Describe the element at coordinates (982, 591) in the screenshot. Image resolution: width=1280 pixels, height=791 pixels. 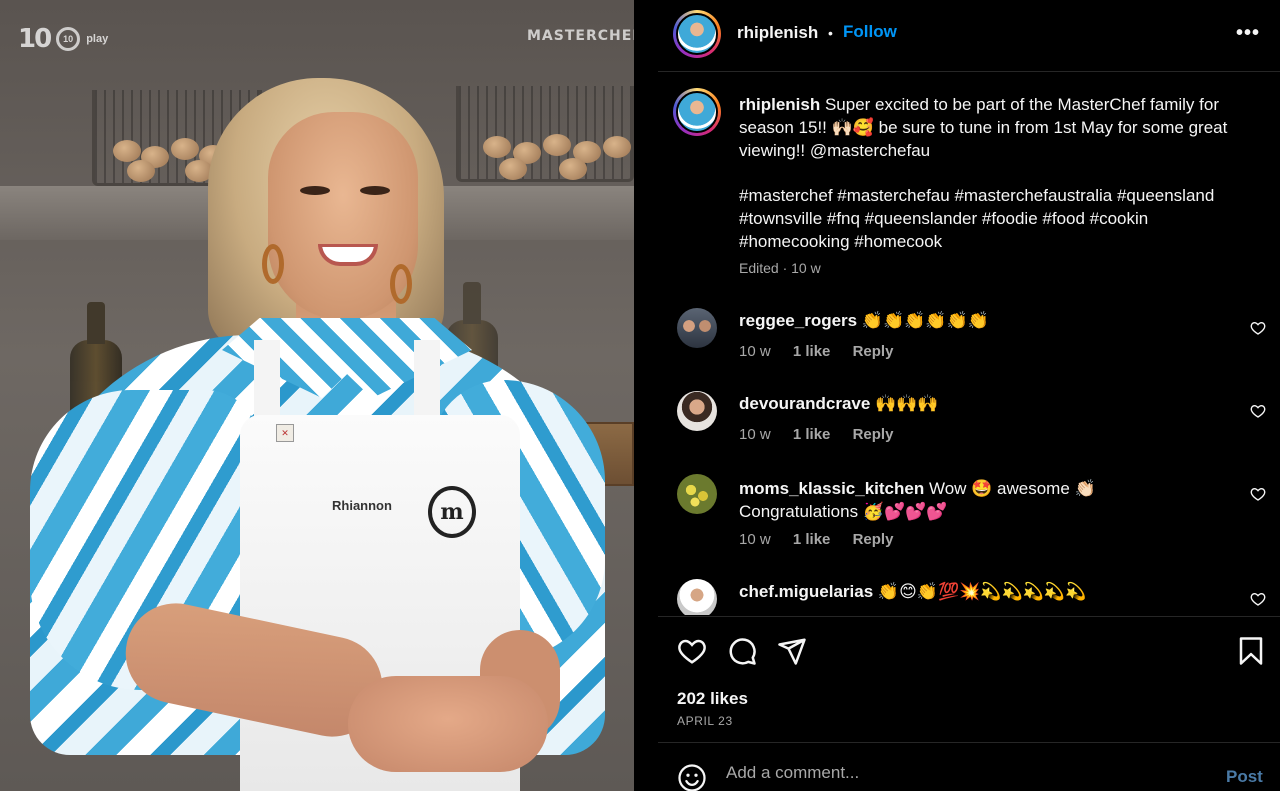
I see `comment-text: 👏😊👏💯💥💫💫💫💫💫` at that location.